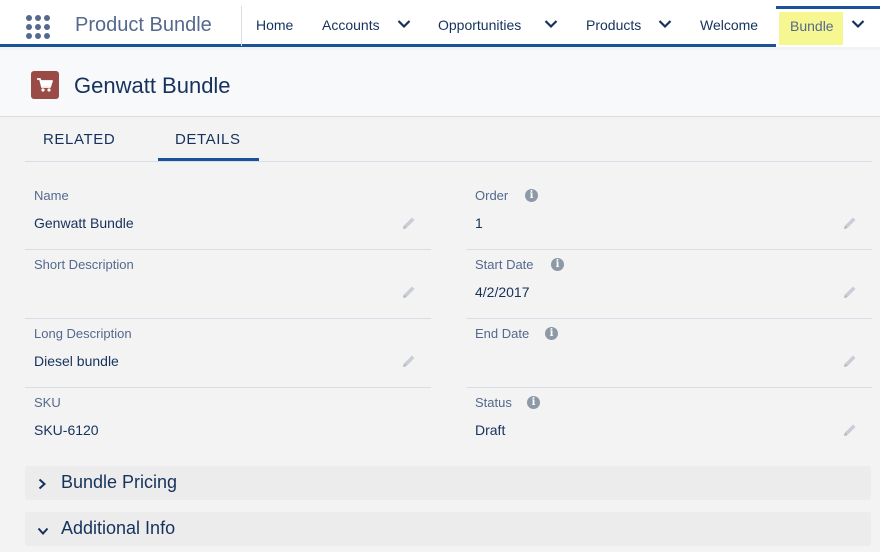 The image size is (880, 552). Describe the element at coordinates (351, 25) in the screenshot. I see `nav-item-accounts: Accounts` at that location.